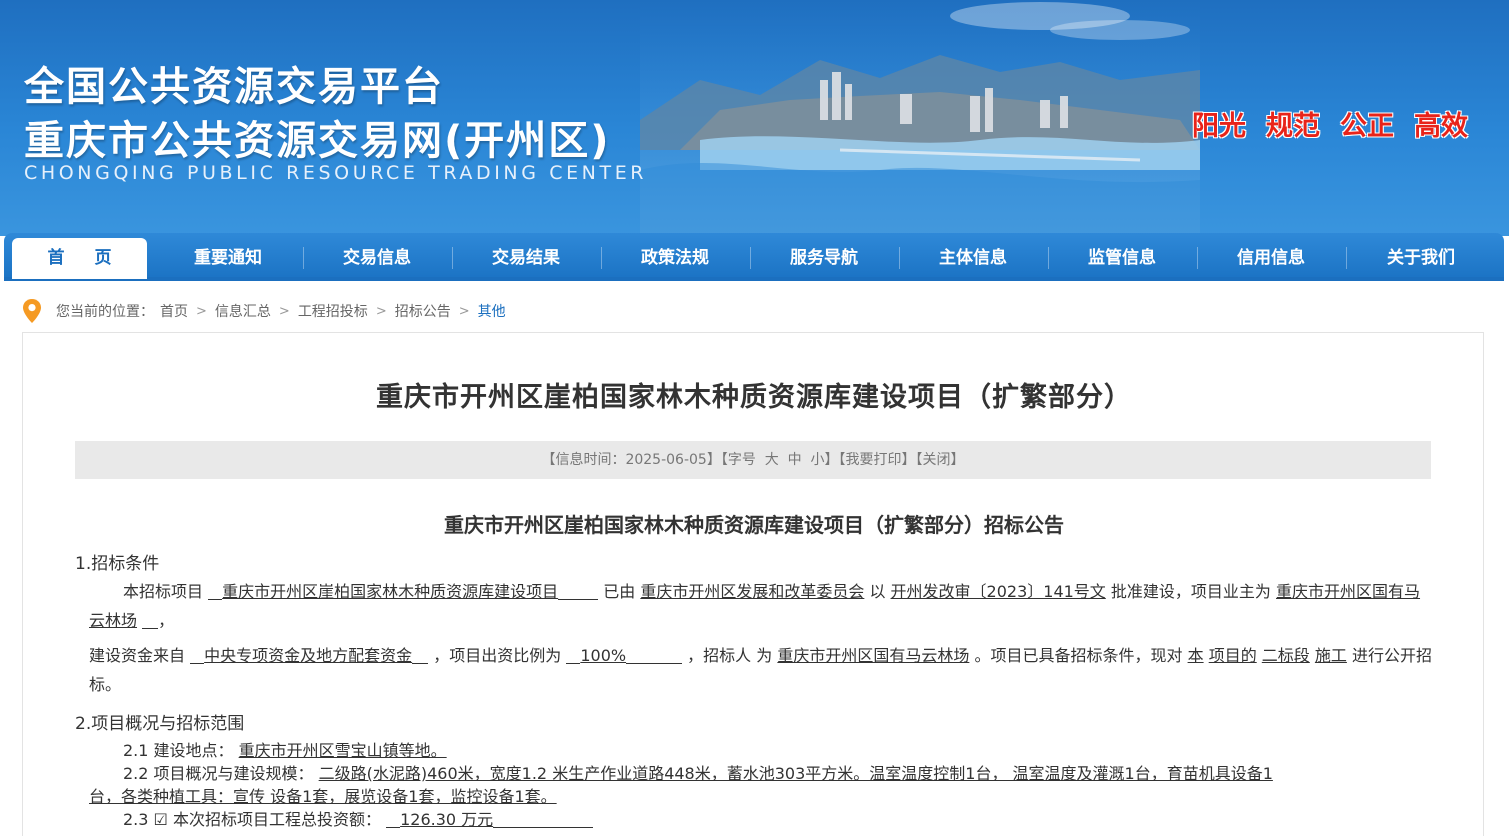 Image resolution: width=1509 pixels, height=836 pixels. I want to click on nav-item-service-guide: 服务导航, so click(824, 258).